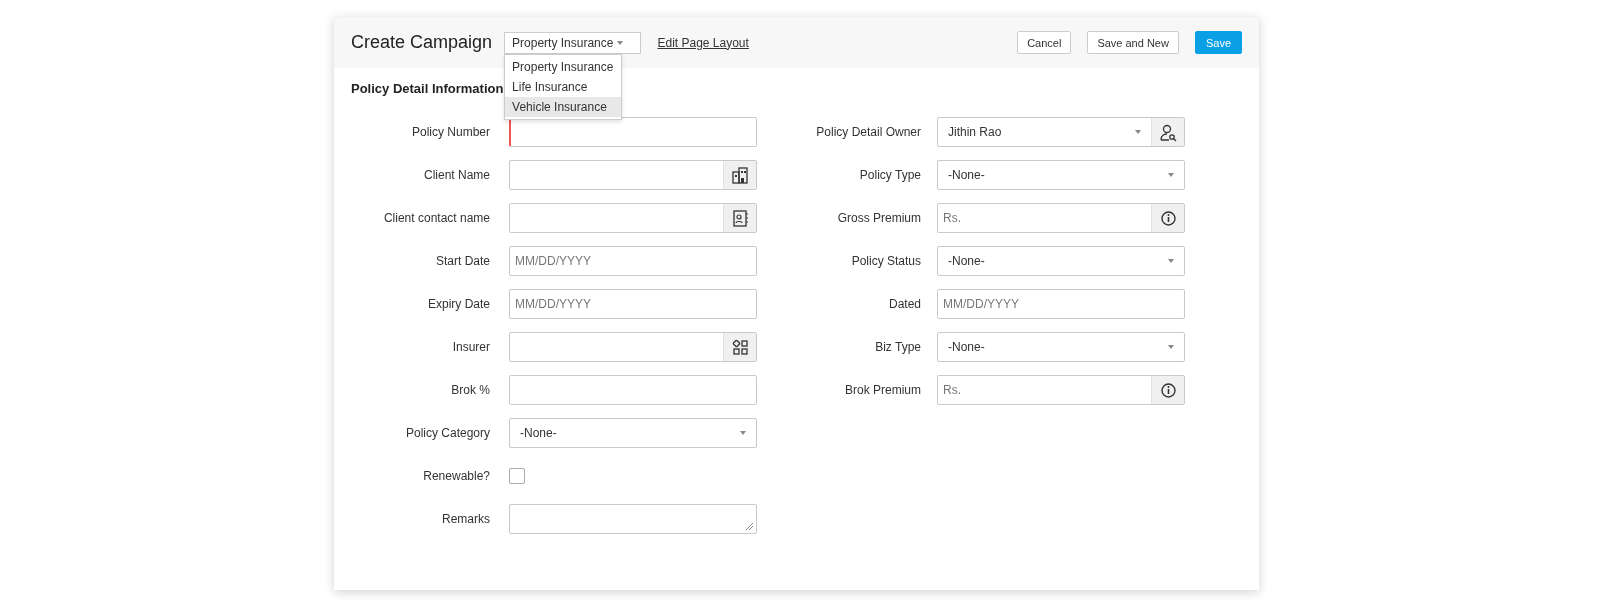  What do you see at coordinates (465, 519) in the screenshot?
I see `field-label: Remarks` at bounding box center [465, 519].